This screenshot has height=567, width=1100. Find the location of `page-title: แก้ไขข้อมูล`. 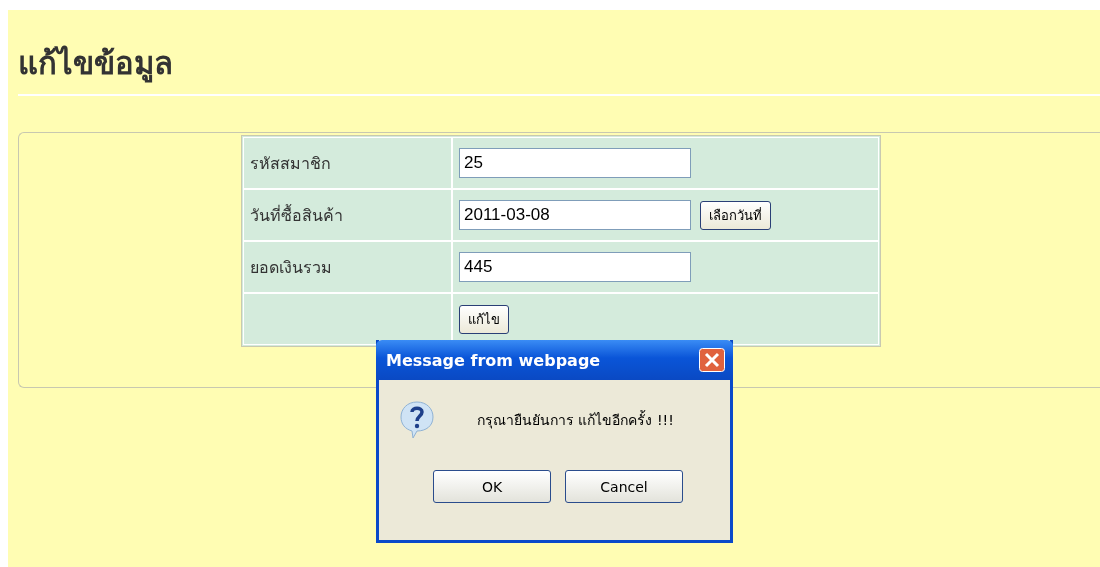

page-title: แก้ไขข้อมูล is located at coordinates (559, 67).